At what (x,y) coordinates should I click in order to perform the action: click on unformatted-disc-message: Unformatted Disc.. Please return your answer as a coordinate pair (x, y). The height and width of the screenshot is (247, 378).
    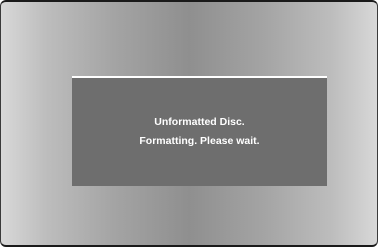
    Looking at the image, I should click on (199, 122).